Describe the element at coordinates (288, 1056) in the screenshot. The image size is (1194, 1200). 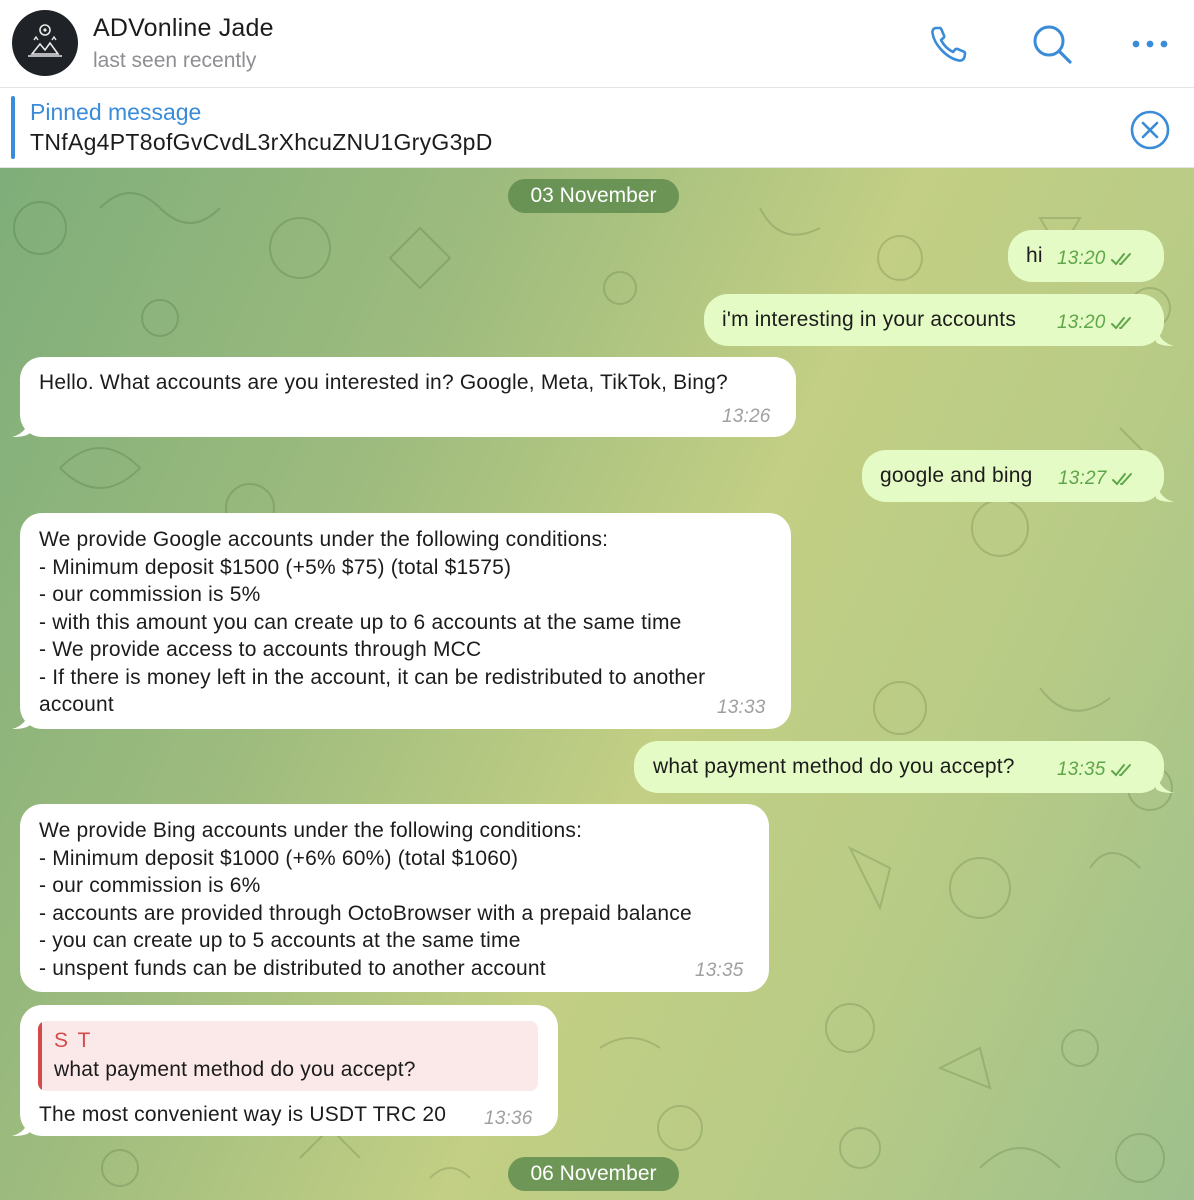
I see `reply-quote: S T what payment method do you accept?` at that location.